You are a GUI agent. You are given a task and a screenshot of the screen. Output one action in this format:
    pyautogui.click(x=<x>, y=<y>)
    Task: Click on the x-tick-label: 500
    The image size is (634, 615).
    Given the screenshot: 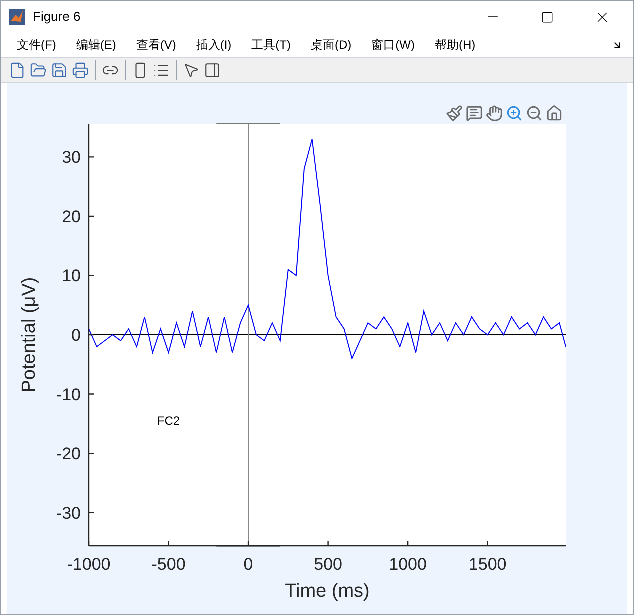 What is the action you would take?
    pyautogui.click(x=328, y=564)
    